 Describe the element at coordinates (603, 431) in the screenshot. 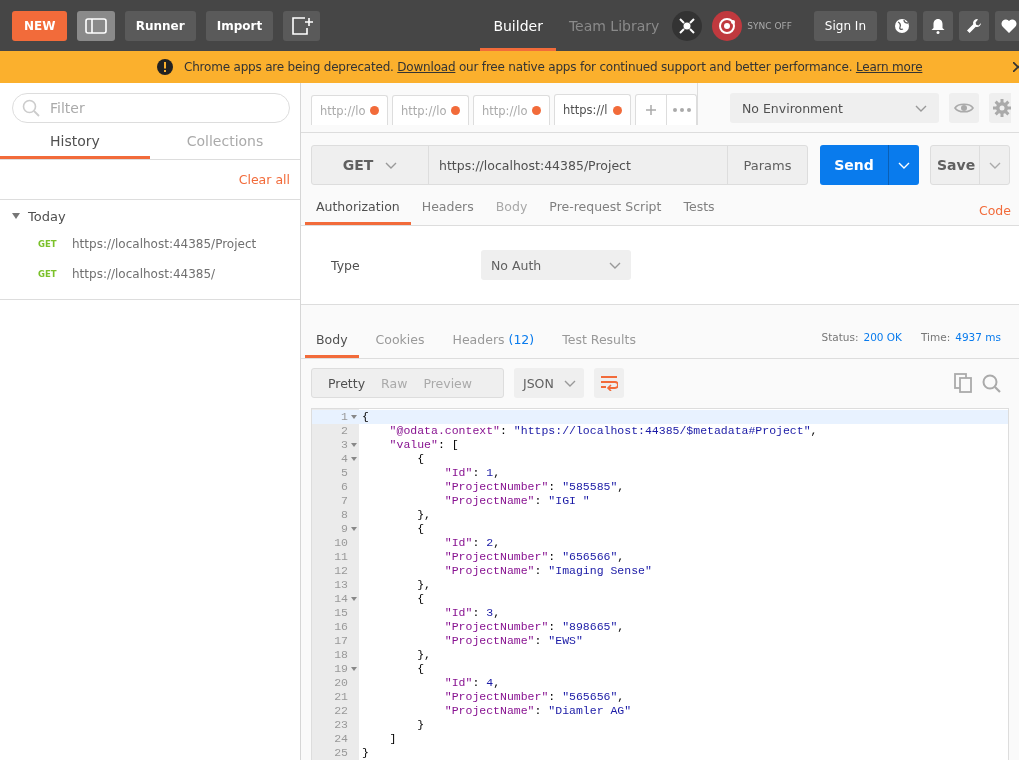

I see `code-line: "@odata.context": "https://localhost:44385/$metadata#Project",` at that location.